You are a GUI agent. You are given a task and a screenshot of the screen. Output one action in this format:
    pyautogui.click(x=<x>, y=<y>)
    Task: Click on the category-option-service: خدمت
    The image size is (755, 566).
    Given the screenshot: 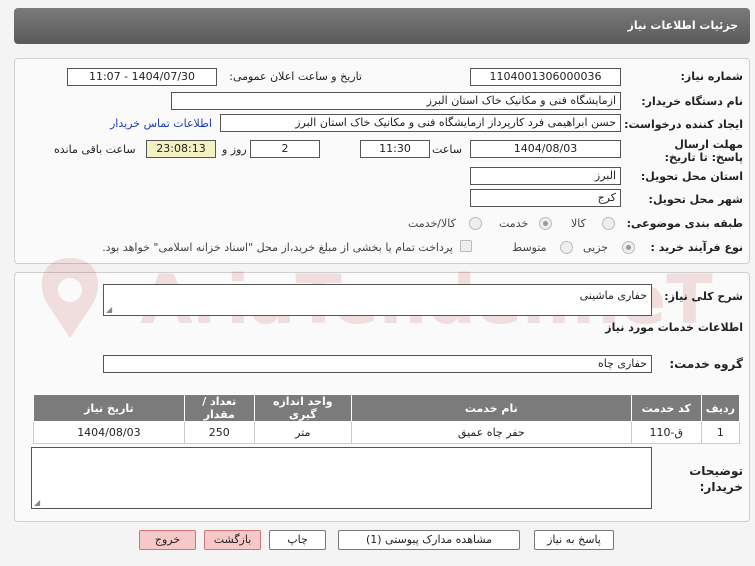 What is the action you would take?
    pyautogui.click(x=514, y=223)
    